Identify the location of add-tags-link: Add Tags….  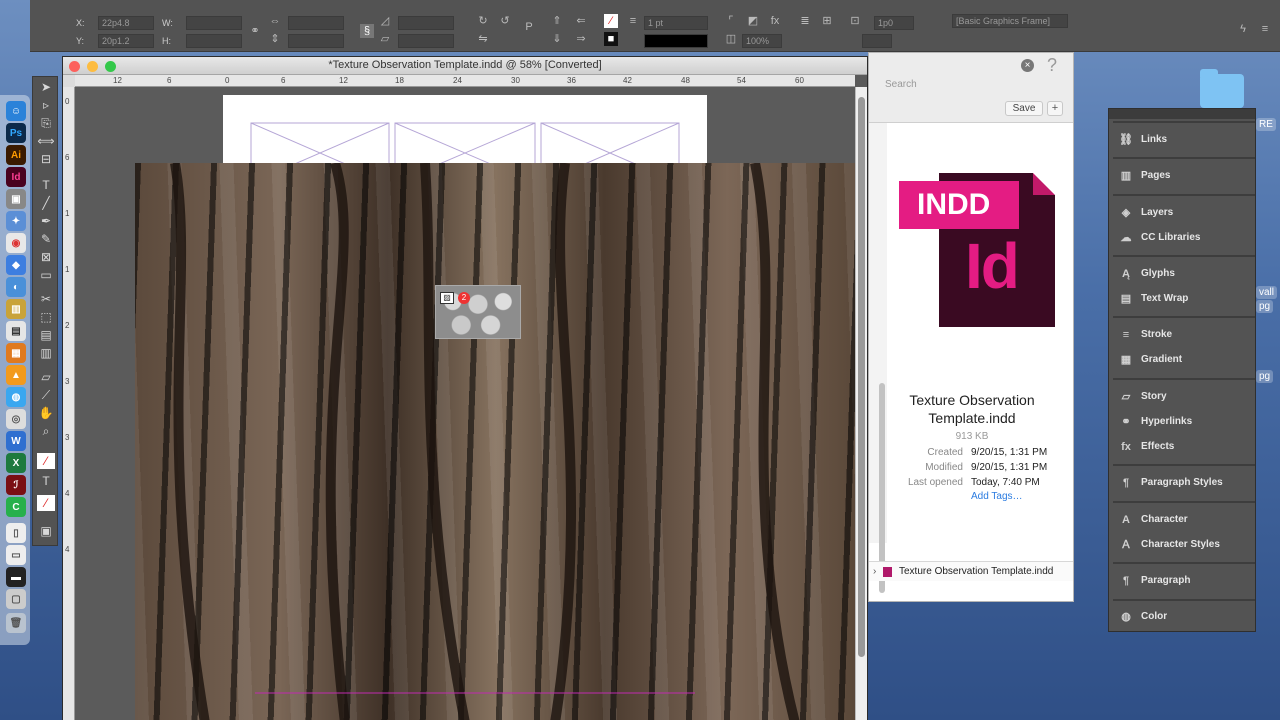
(997, 496).